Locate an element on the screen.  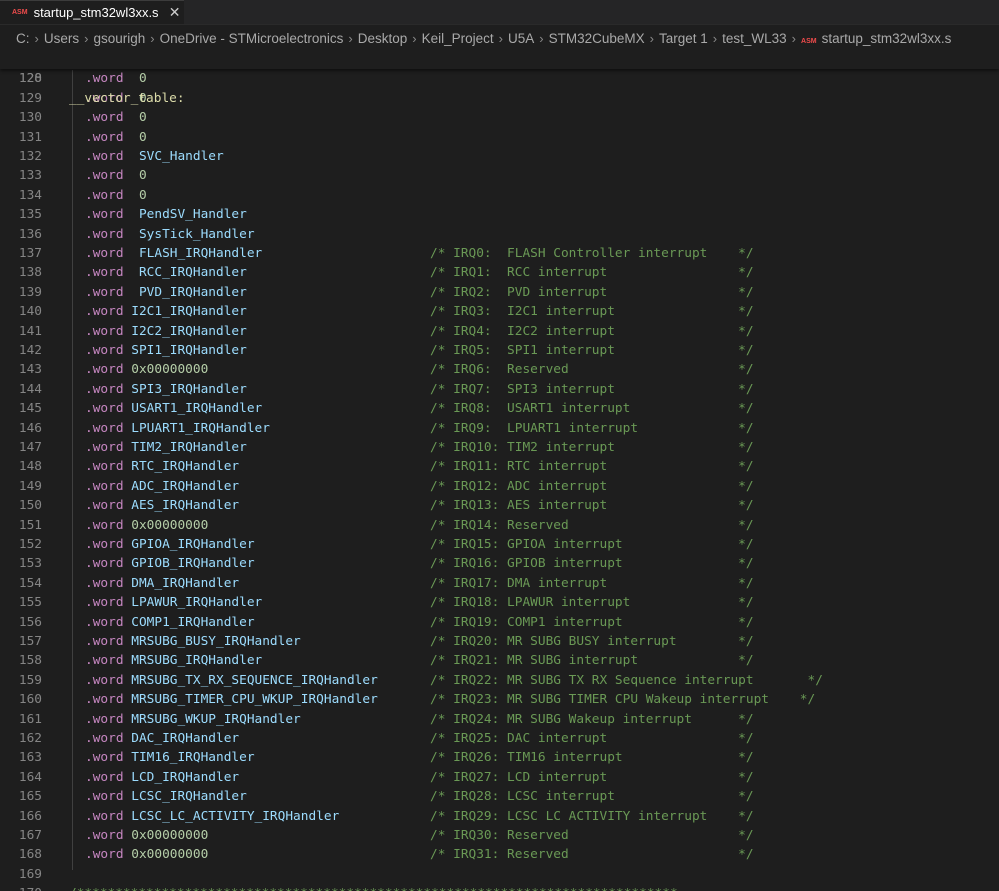
breadcrumb-item: Users is located at coordinates (61, 38).